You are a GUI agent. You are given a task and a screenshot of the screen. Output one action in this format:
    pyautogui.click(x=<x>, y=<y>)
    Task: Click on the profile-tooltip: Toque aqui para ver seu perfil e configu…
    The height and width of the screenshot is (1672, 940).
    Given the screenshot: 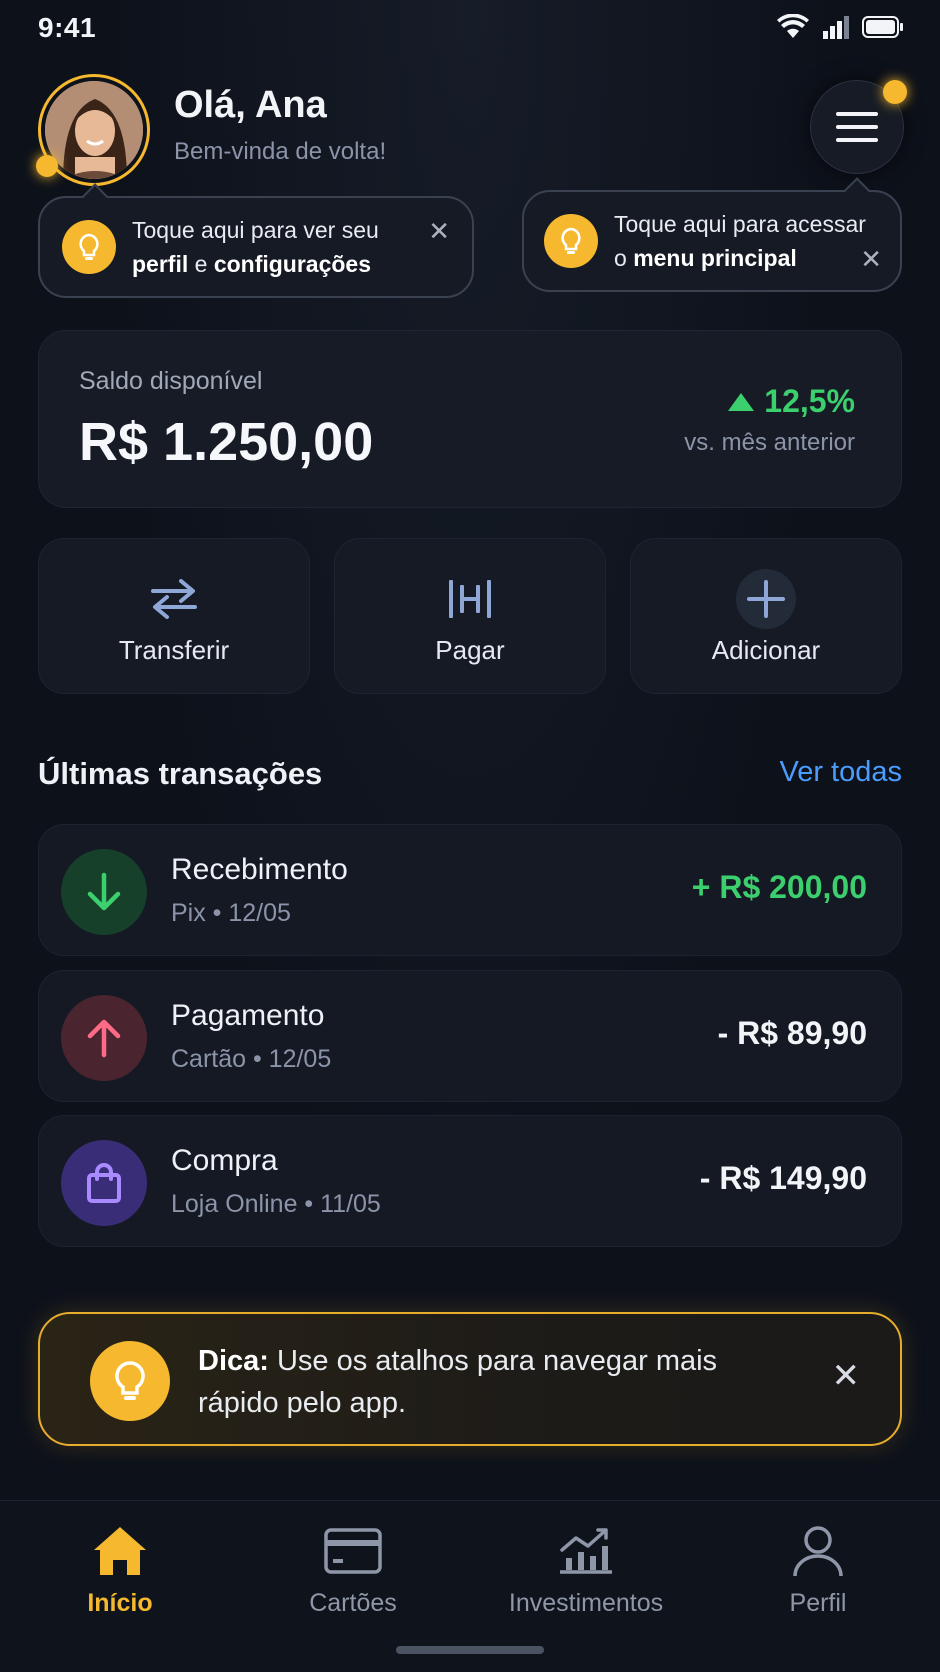 What is the action you would take?
    pyautogui.click(x=256, y=240)
    